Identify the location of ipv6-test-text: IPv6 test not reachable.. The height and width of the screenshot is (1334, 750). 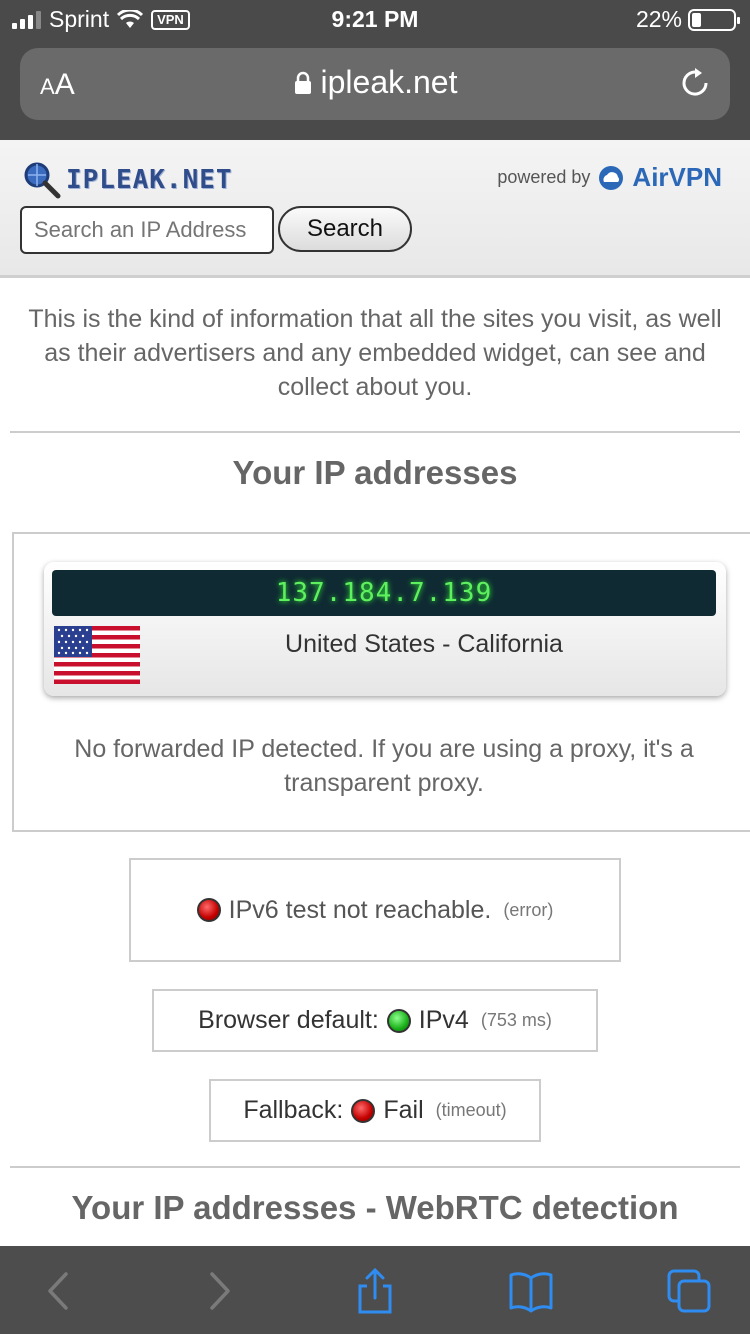
(360, 909).